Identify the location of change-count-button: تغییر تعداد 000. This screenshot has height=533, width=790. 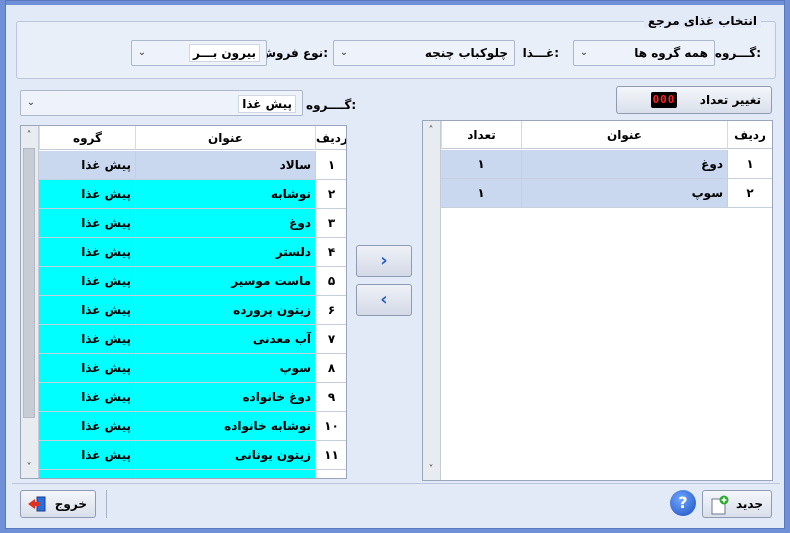
(694, 100).